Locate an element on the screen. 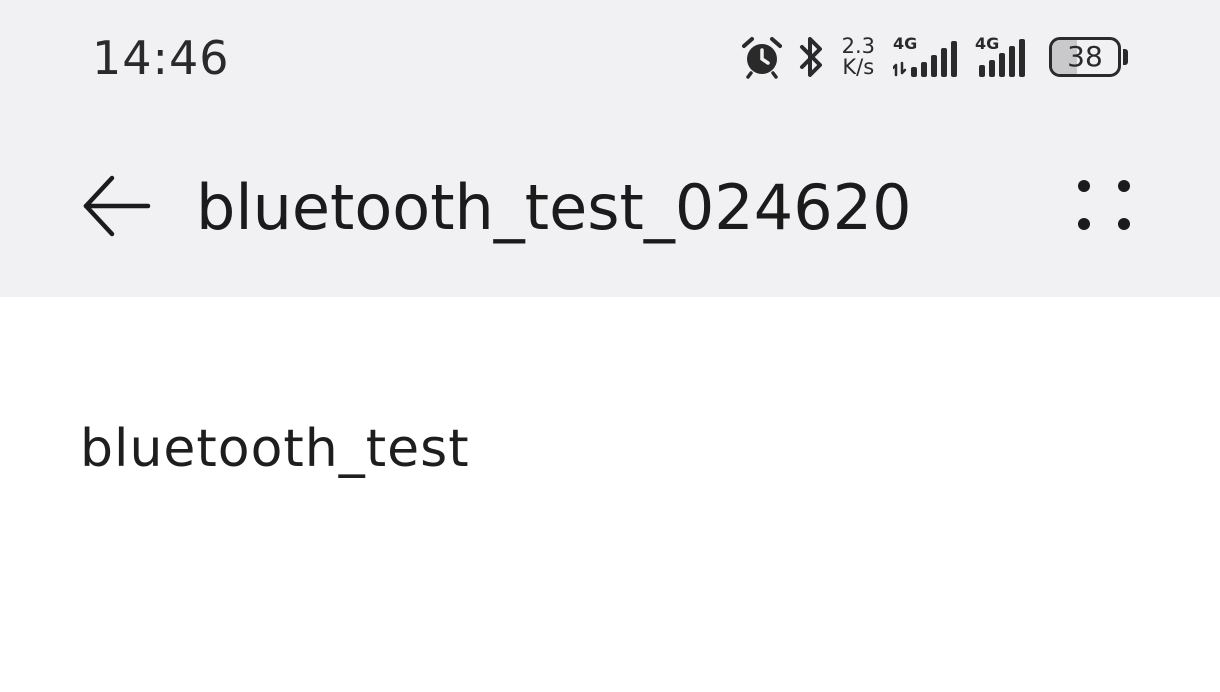 The height and width of the screenshot is (692, 1220). more-options-button is located at coordinates (1104, 207).